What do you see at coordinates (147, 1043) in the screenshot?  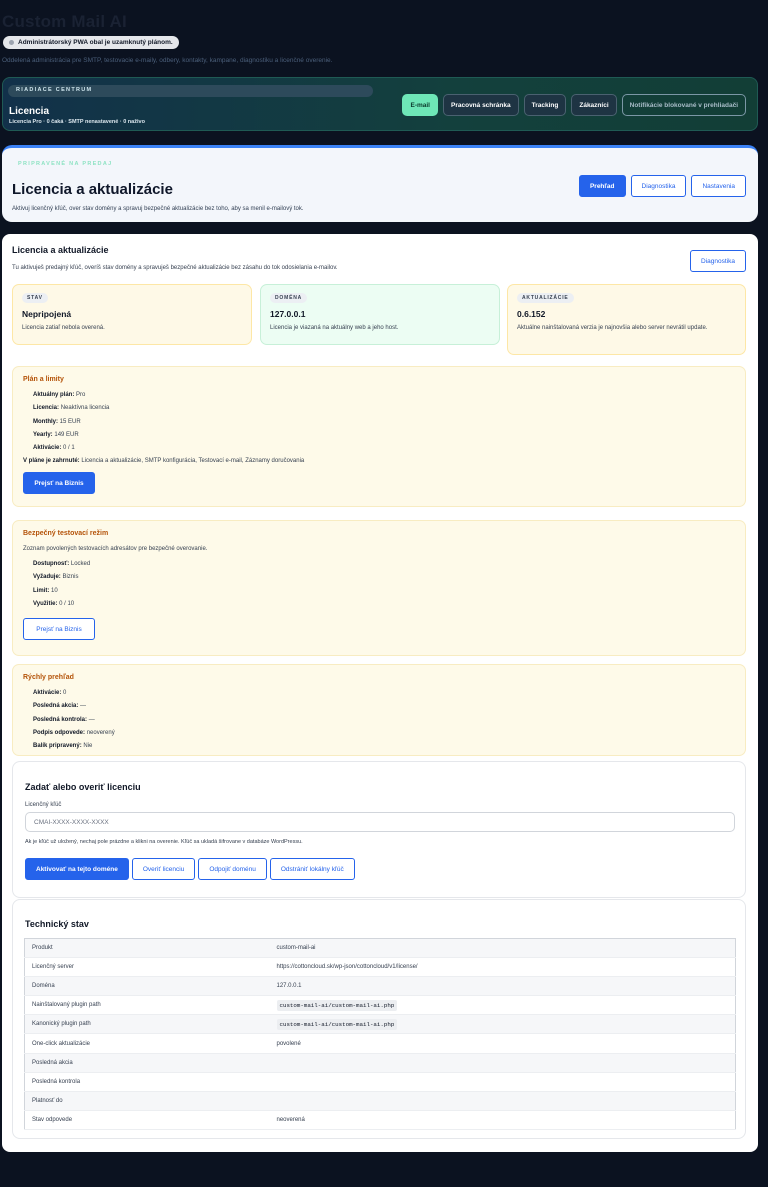 I see `table-cell-key: One-click aktualizácie` at bounding box center [147, 1043].